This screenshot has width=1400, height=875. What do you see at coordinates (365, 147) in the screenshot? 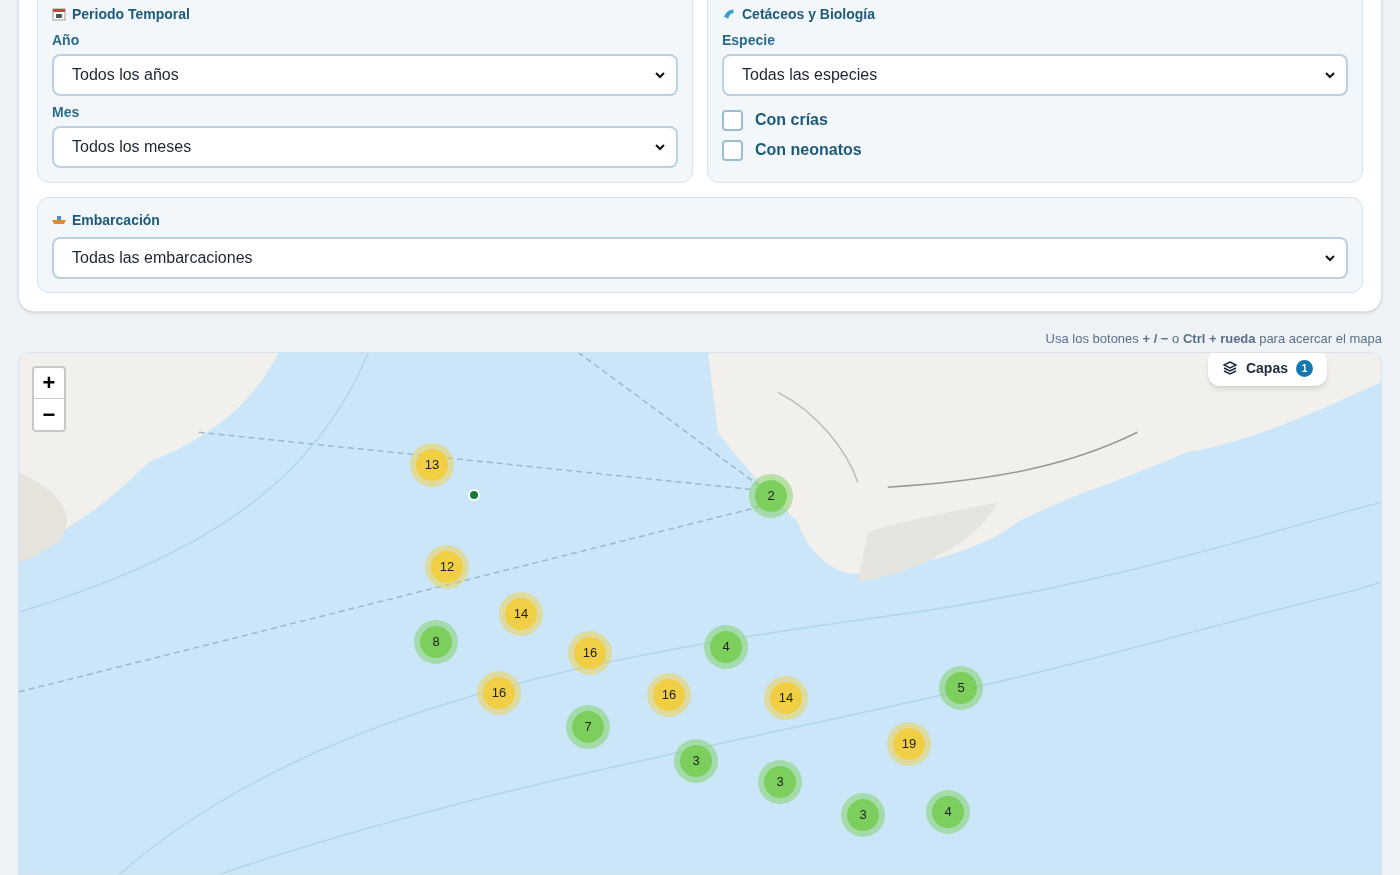
I see `select-field: Todos los meses` at bounding box center [365, 147].